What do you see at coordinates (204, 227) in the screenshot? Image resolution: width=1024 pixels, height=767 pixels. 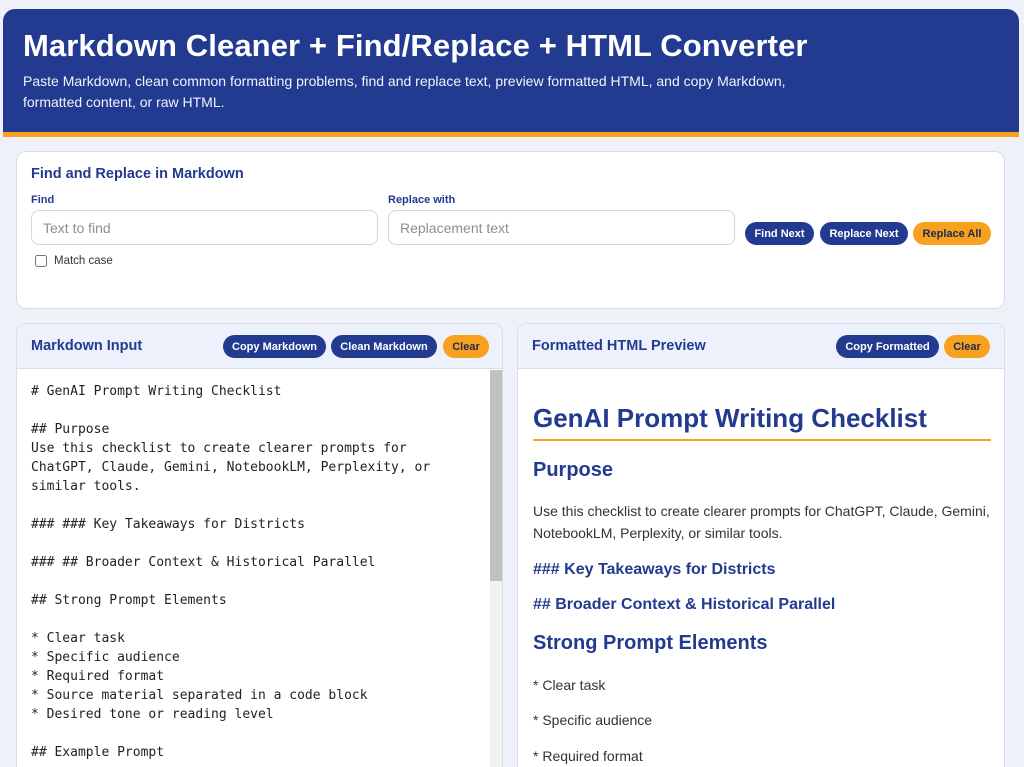 I see `find-input` at bounding box center [204, 227].